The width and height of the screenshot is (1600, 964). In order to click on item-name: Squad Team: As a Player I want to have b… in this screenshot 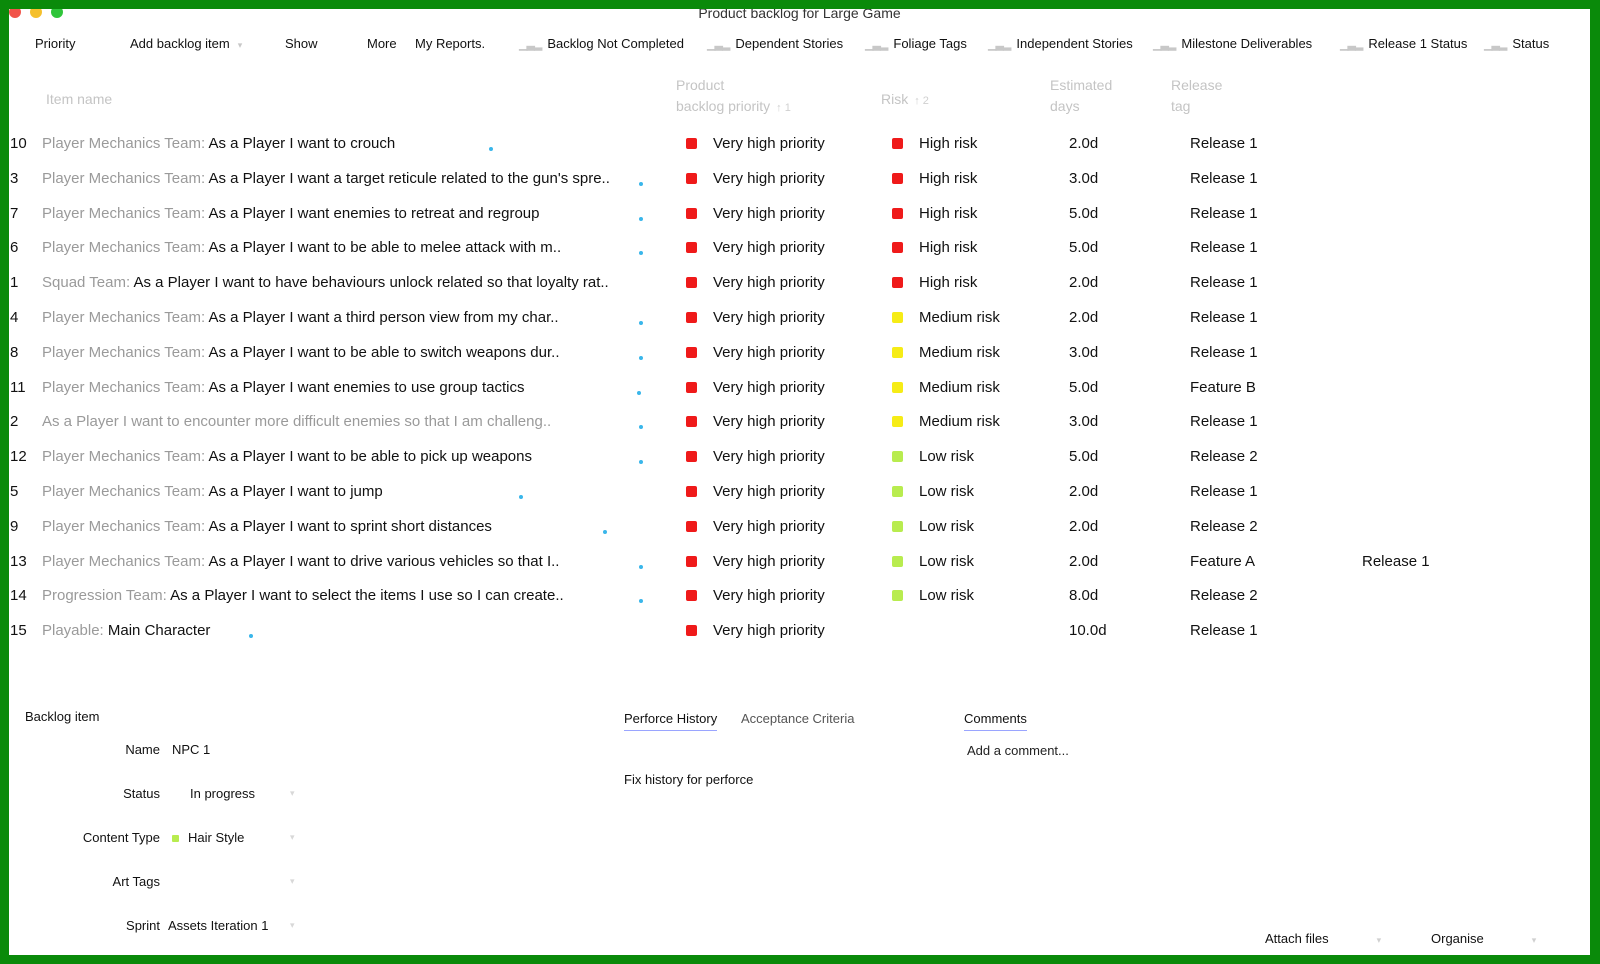, I will do `click(362, 283)`.